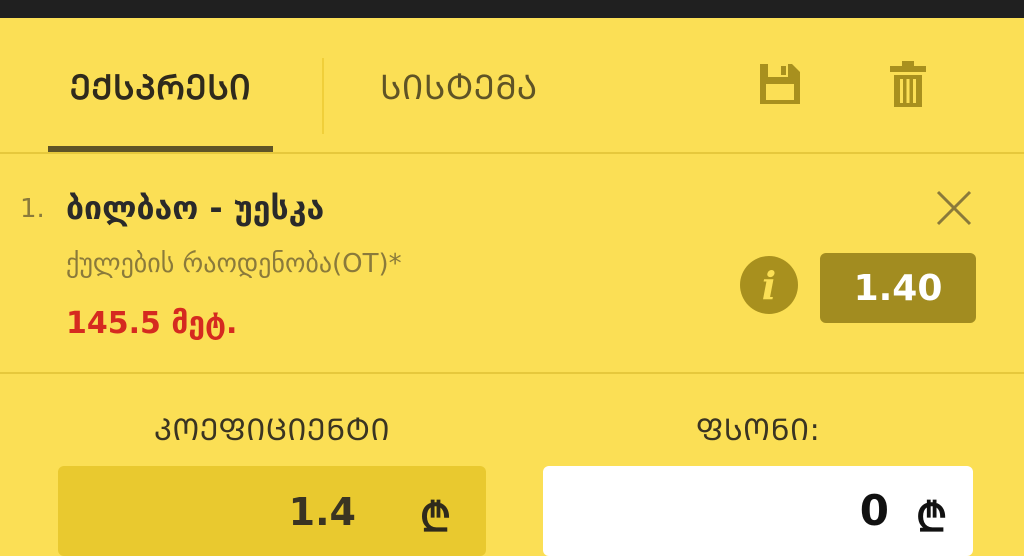 The height and width of the screenshot is (556, 1024). Describe the element at coordinates (758, 511) in the screenshot. I see `stake-input: 0 ₾` at that location.